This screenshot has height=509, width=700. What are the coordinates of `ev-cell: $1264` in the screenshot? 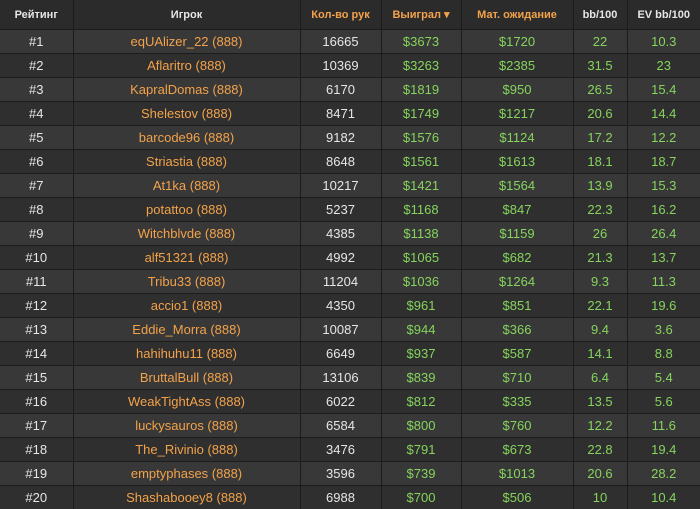 It's located at (517, 282).